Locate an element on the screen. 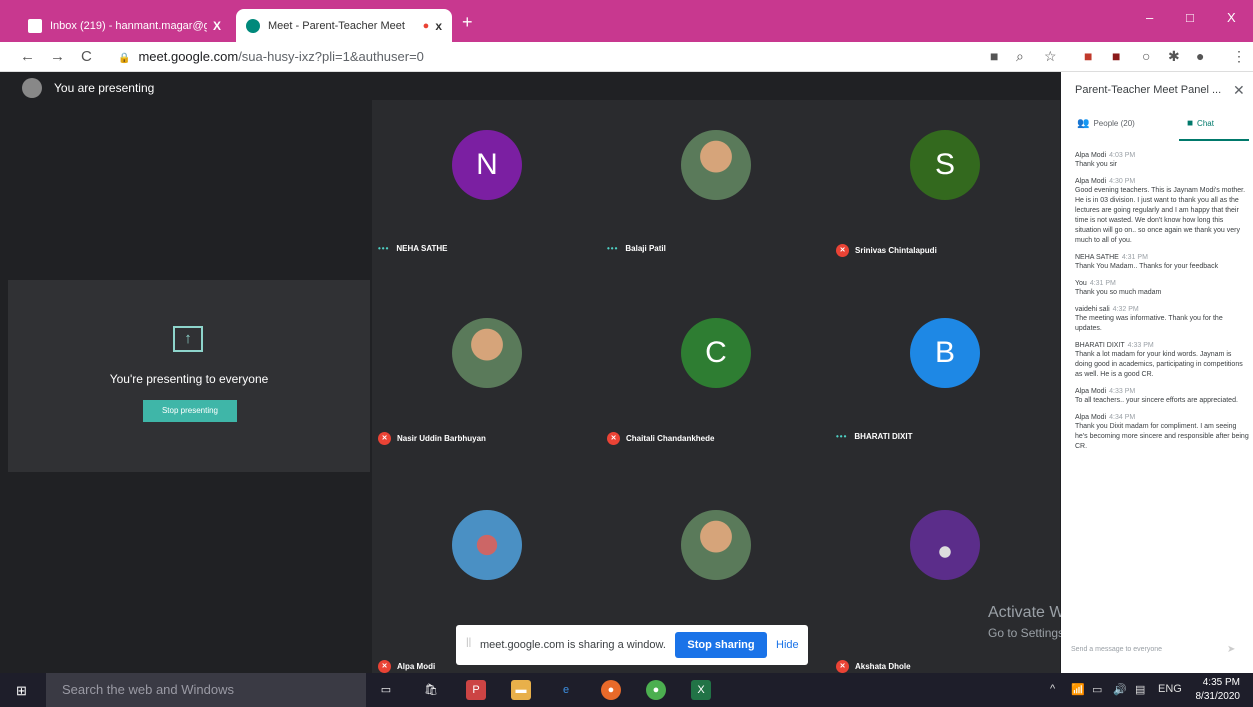  task-view-icon: ▭ is located at coordinates (386, 690).